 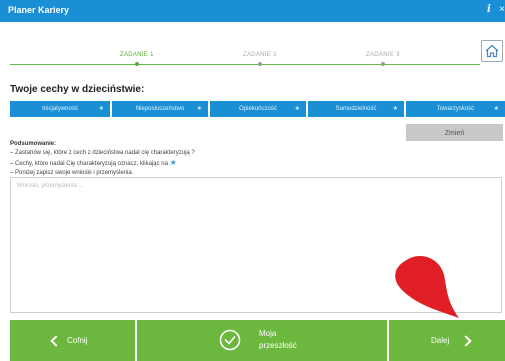 What do you see at coordinates (230, 340) in the screenshot?
I see `clock-icon` at bounding box center [230, 340].